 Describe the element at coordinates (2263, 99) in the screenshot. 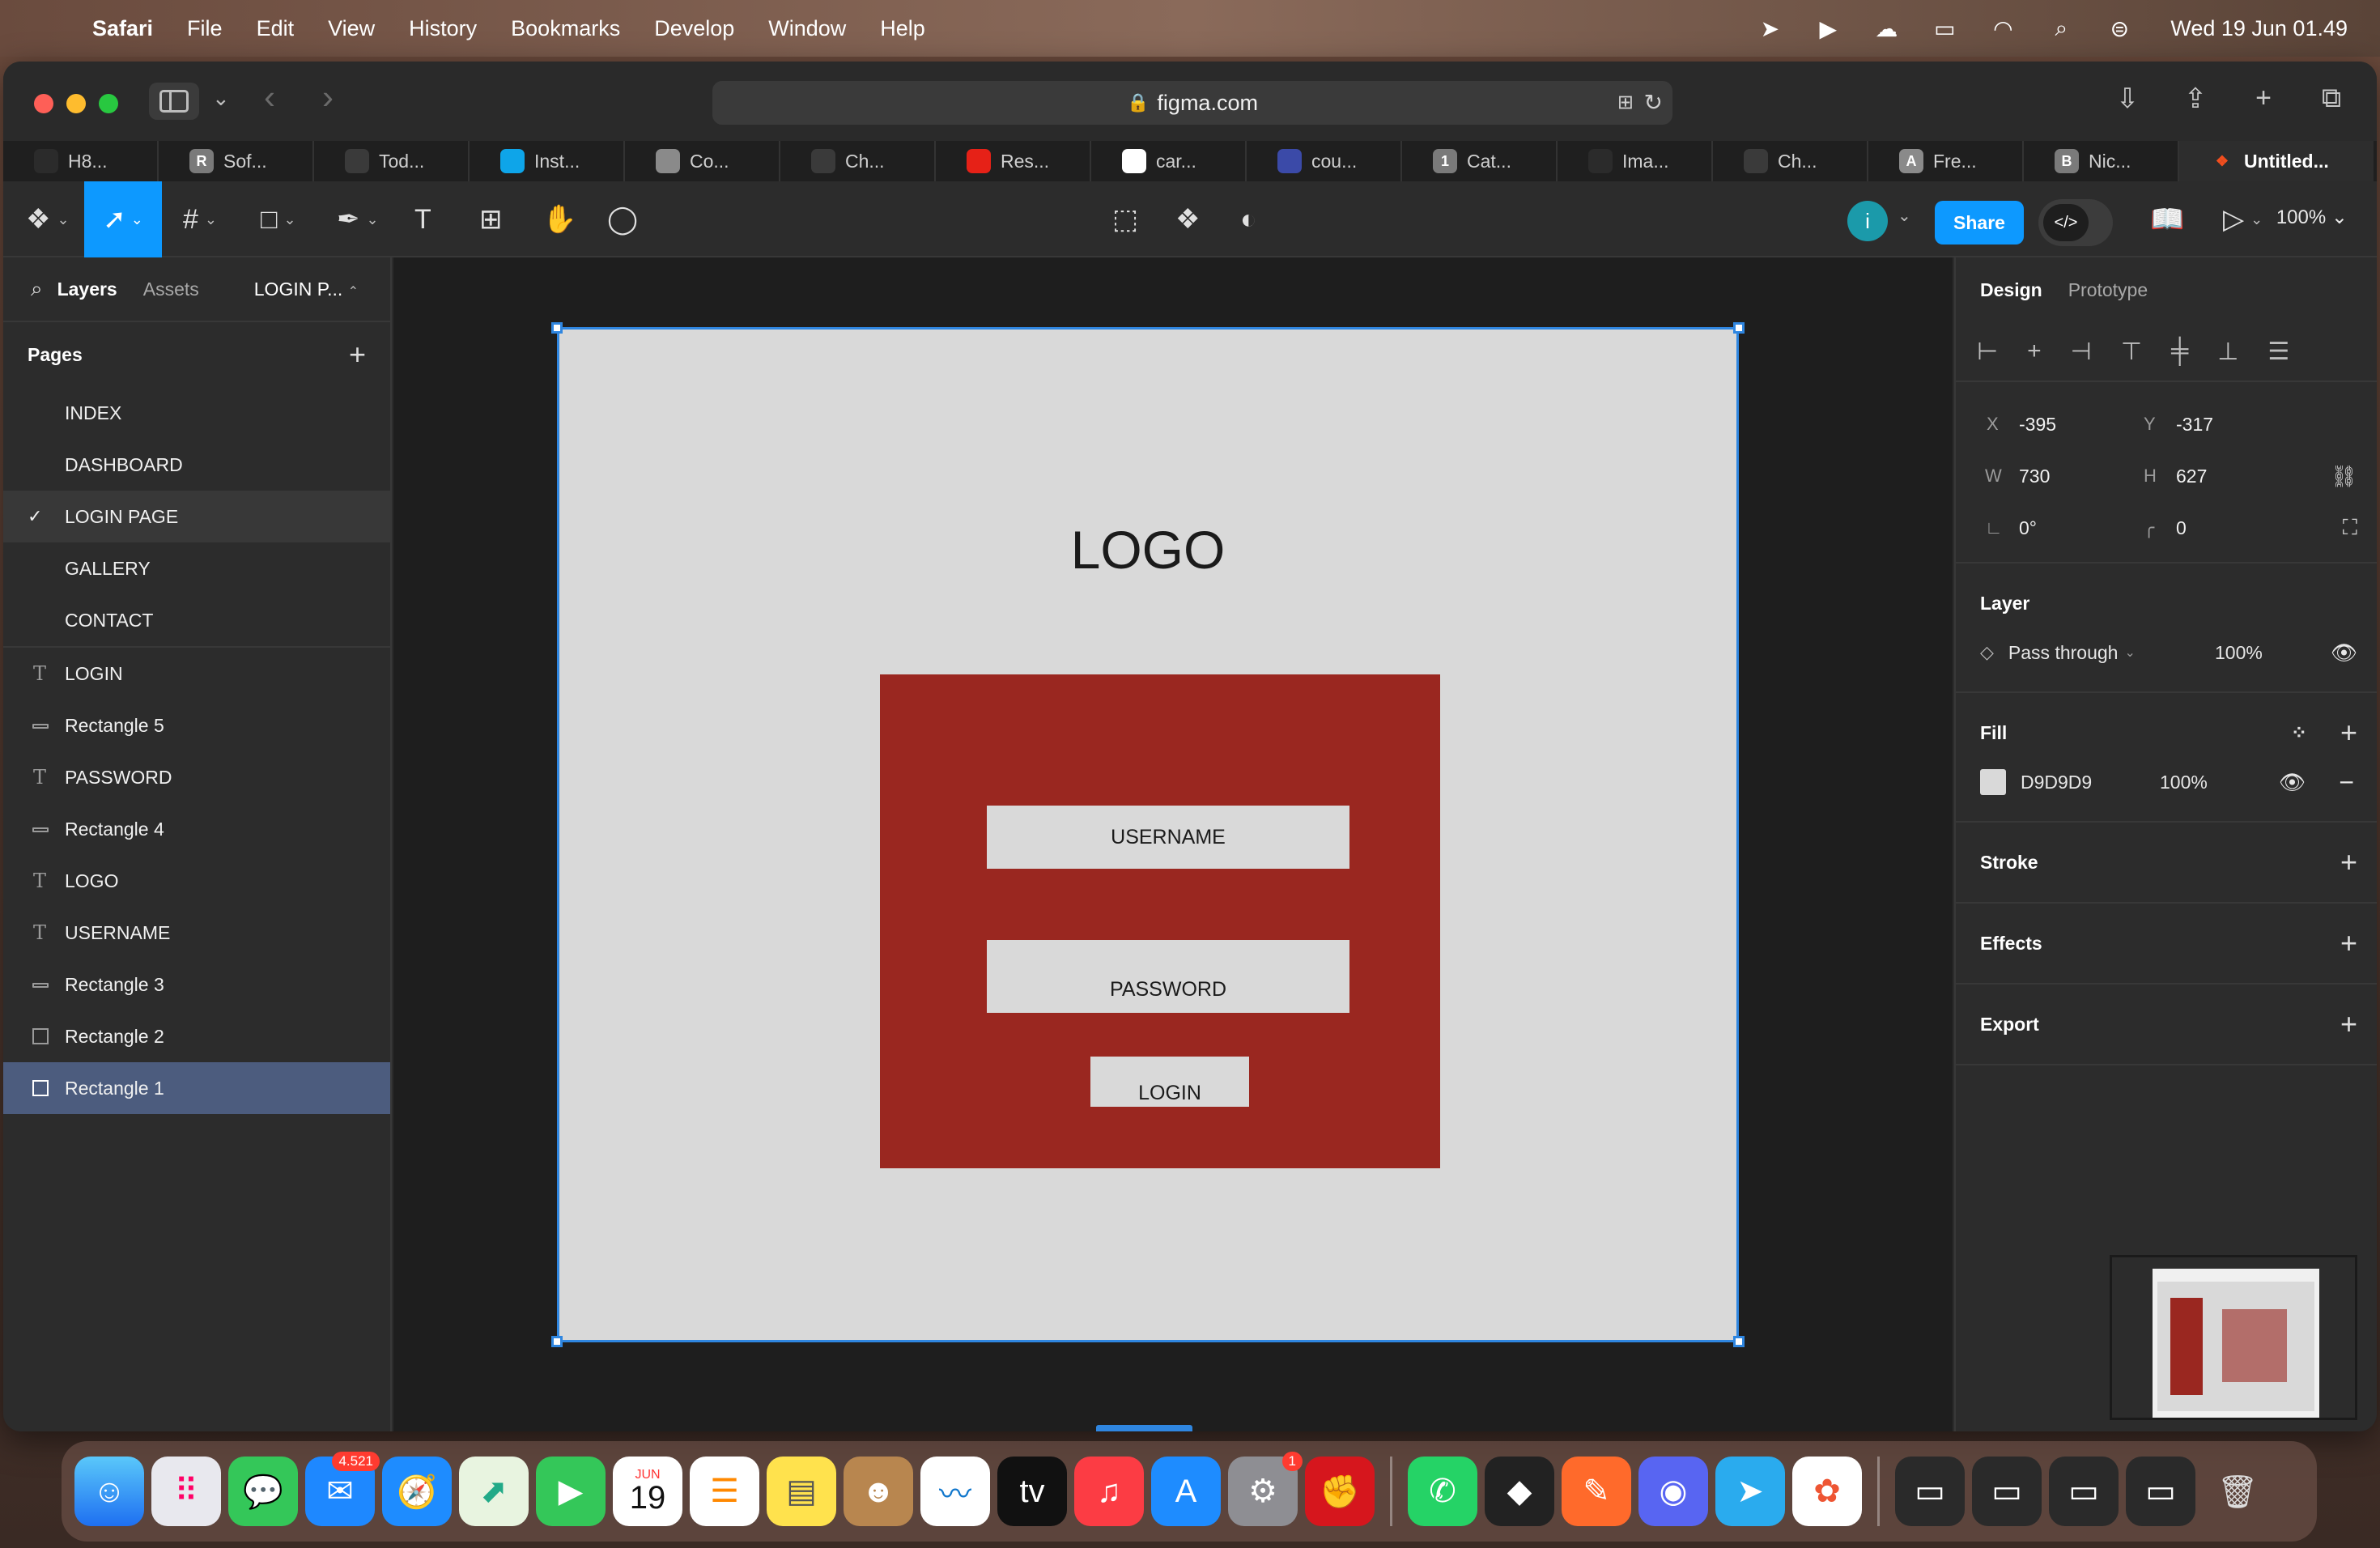

I see `new-tab-icon: +` at that location.